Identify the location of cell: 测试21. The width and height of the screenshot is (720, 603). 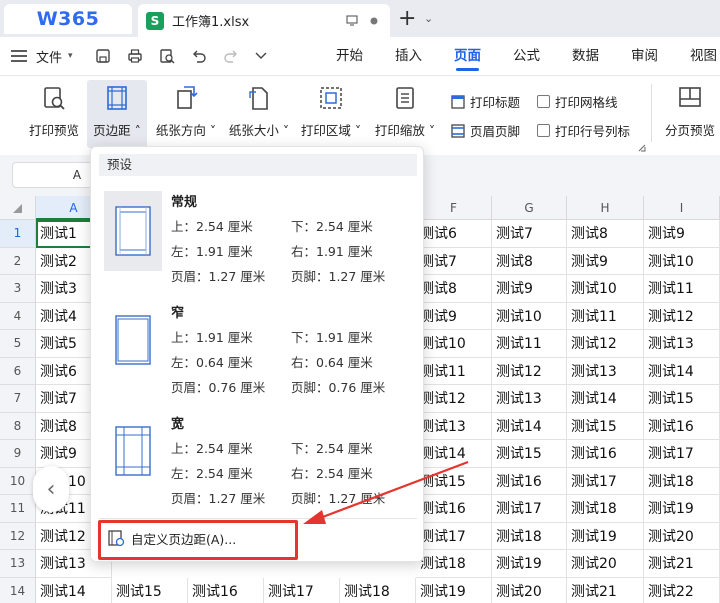
(682, 564).